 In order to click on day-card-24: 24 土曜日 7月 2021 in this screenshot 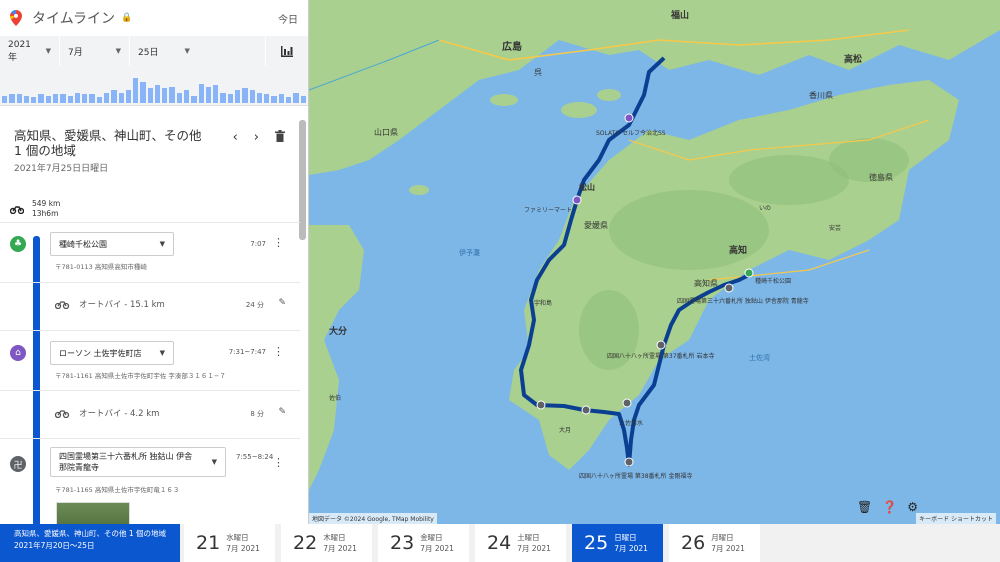, I will do `click(521, 543)`.